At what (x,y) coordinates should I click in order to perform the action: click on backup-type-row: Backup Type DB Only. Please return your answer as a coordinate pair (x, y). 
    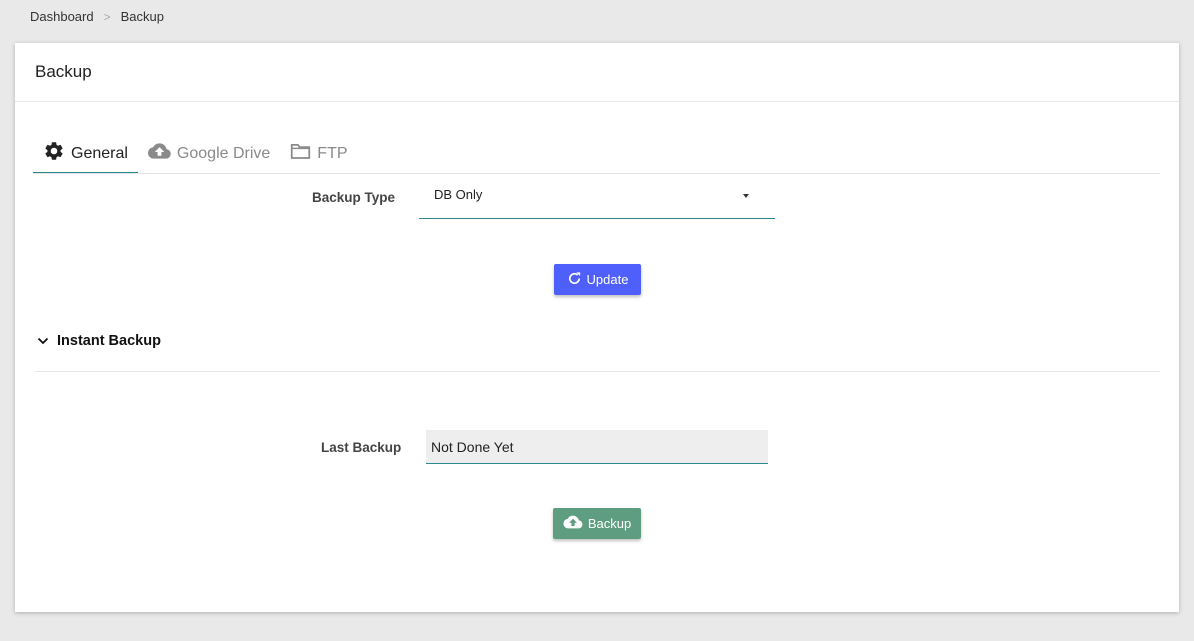
    Looking at the image, I should click on (543, 197).